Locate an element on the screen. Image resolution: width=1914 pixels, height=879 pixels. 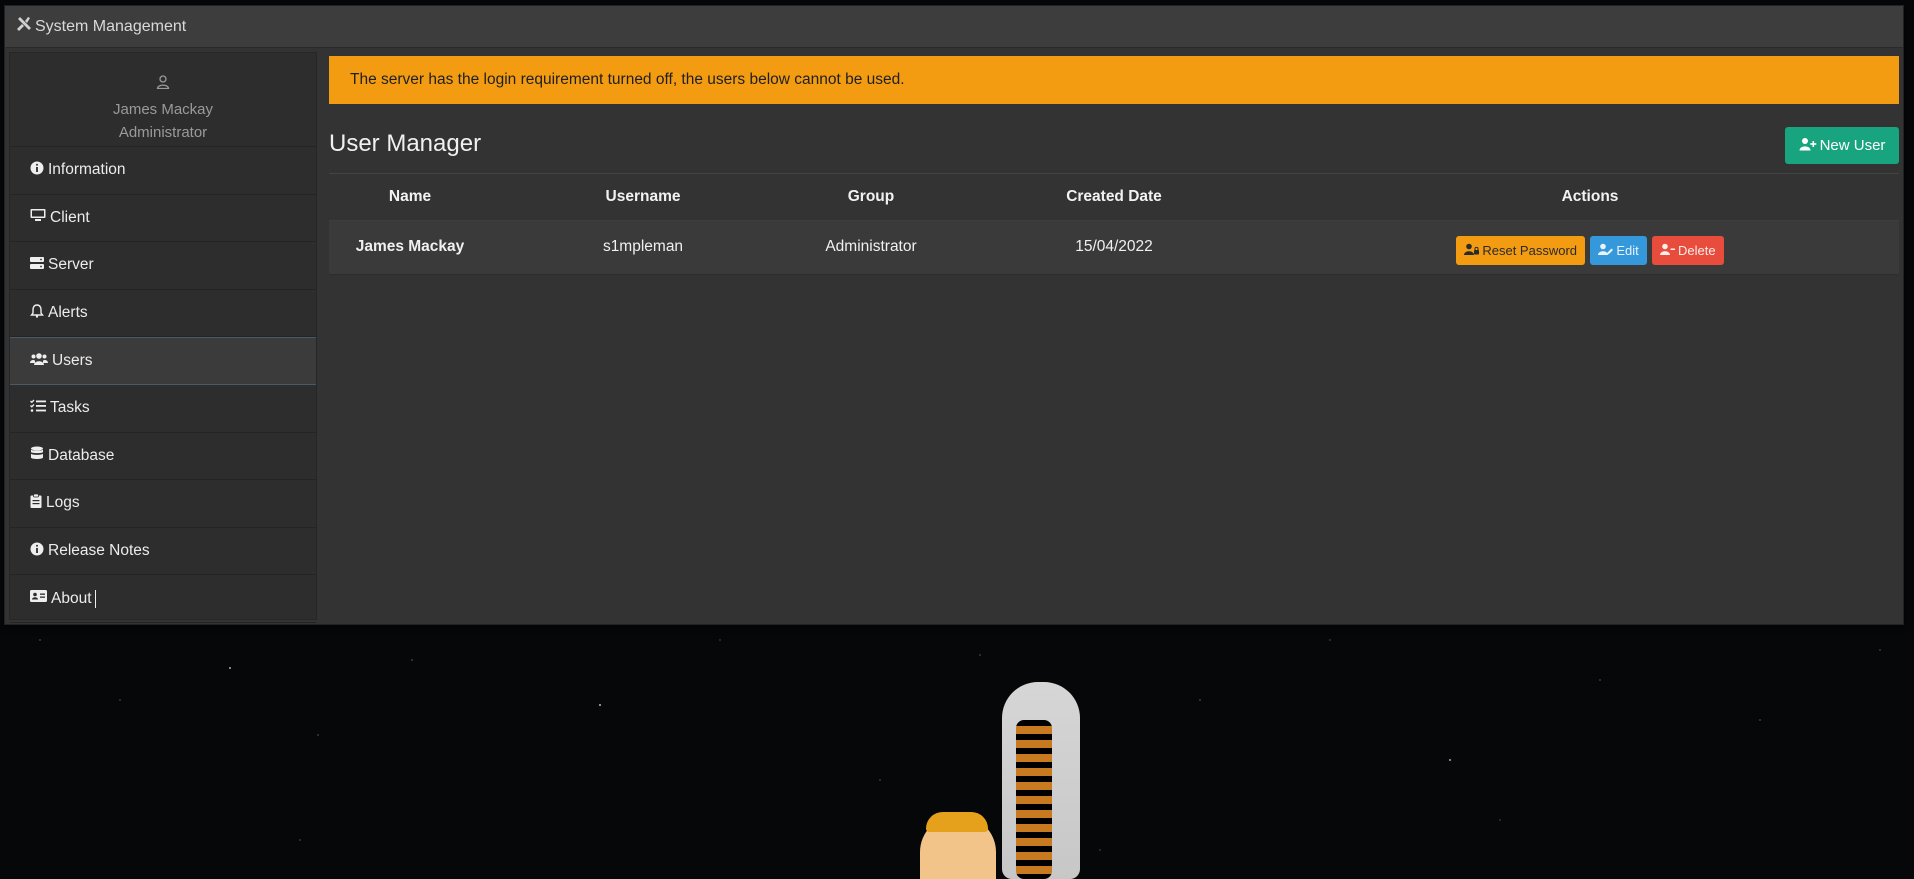
sidebar-item-logs: Logs is located at coordinates (163, 504).